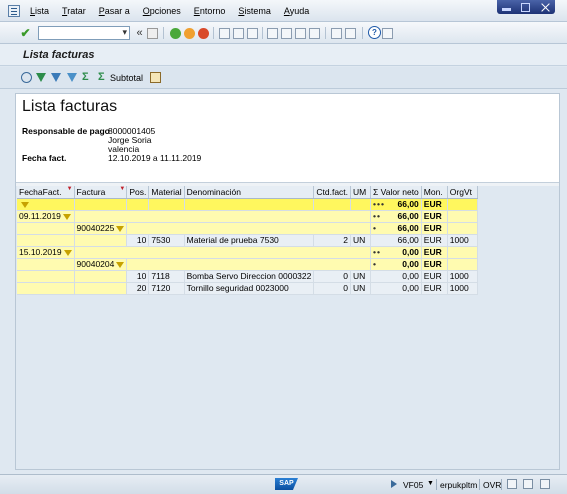  Describe the element at coordinates (296, 11) in the screenshot. I see `menu-ayuda: Ayuda` at that location.